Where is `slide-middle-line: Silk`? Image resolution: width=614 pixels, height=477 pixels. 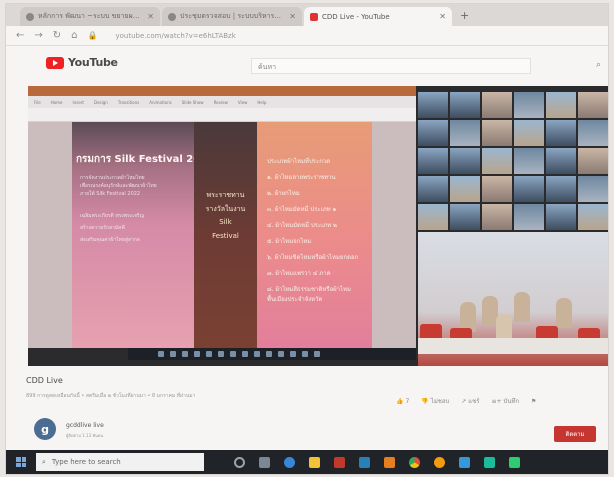 slide-middle-line: Silk is located at coordinates (225, 222).